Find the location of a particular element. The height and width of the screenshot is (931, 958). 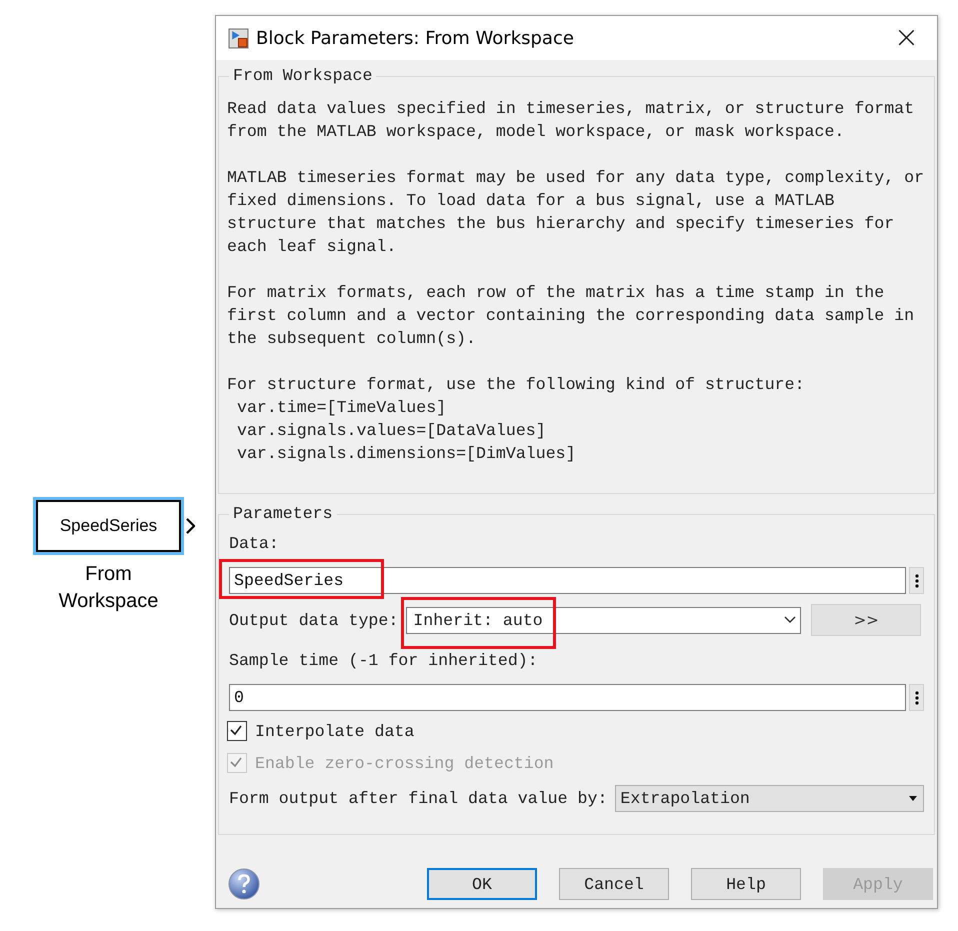

checkbox is located at coordinates (237, 731).